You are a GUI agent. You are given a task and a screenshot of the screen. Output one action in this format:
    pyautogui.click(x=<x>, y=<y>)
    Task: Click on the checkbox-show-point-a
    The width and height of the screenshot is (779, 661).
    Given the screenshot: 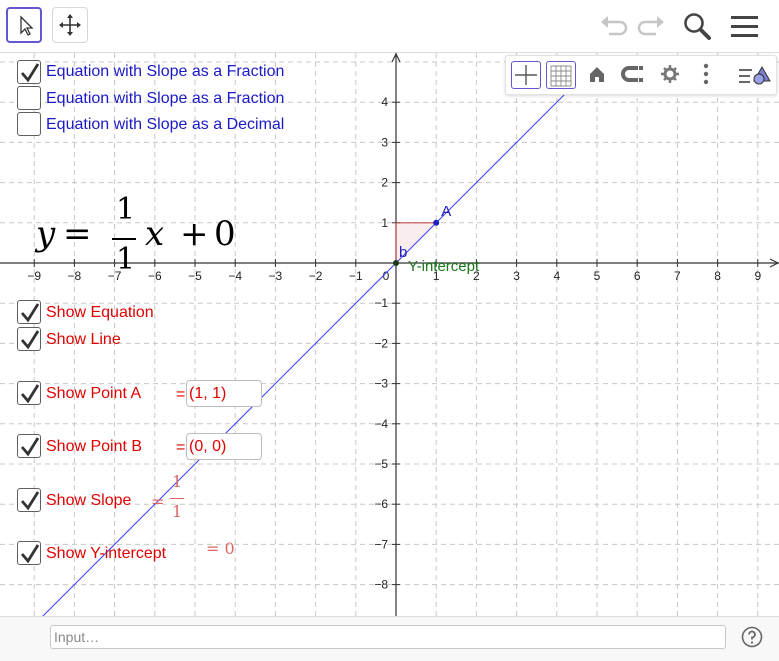 What is the action you would take?
    pyautogui.click(x=29, y=393)
    